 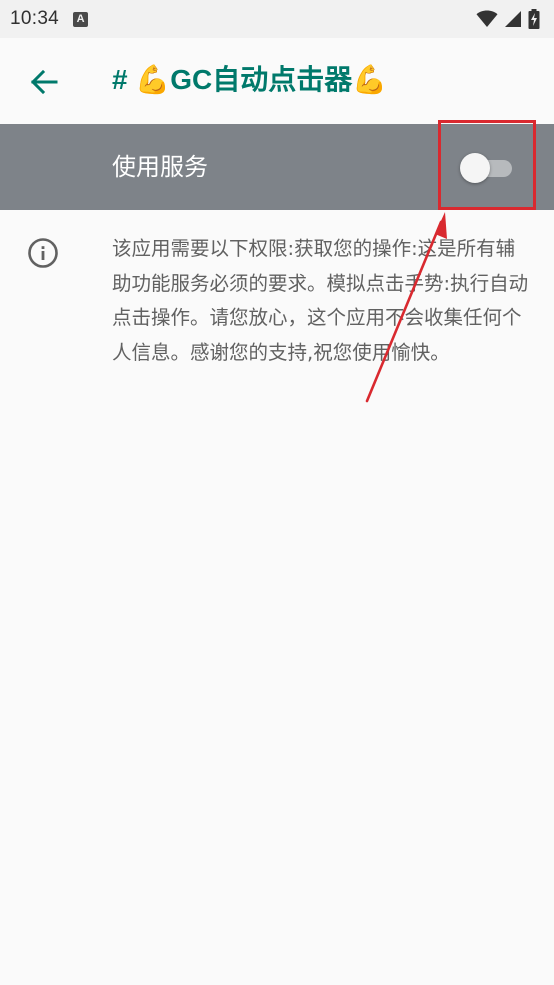 I want to click on page-title: # 💪GC自动点击器💪, so click(x=250, y=79).